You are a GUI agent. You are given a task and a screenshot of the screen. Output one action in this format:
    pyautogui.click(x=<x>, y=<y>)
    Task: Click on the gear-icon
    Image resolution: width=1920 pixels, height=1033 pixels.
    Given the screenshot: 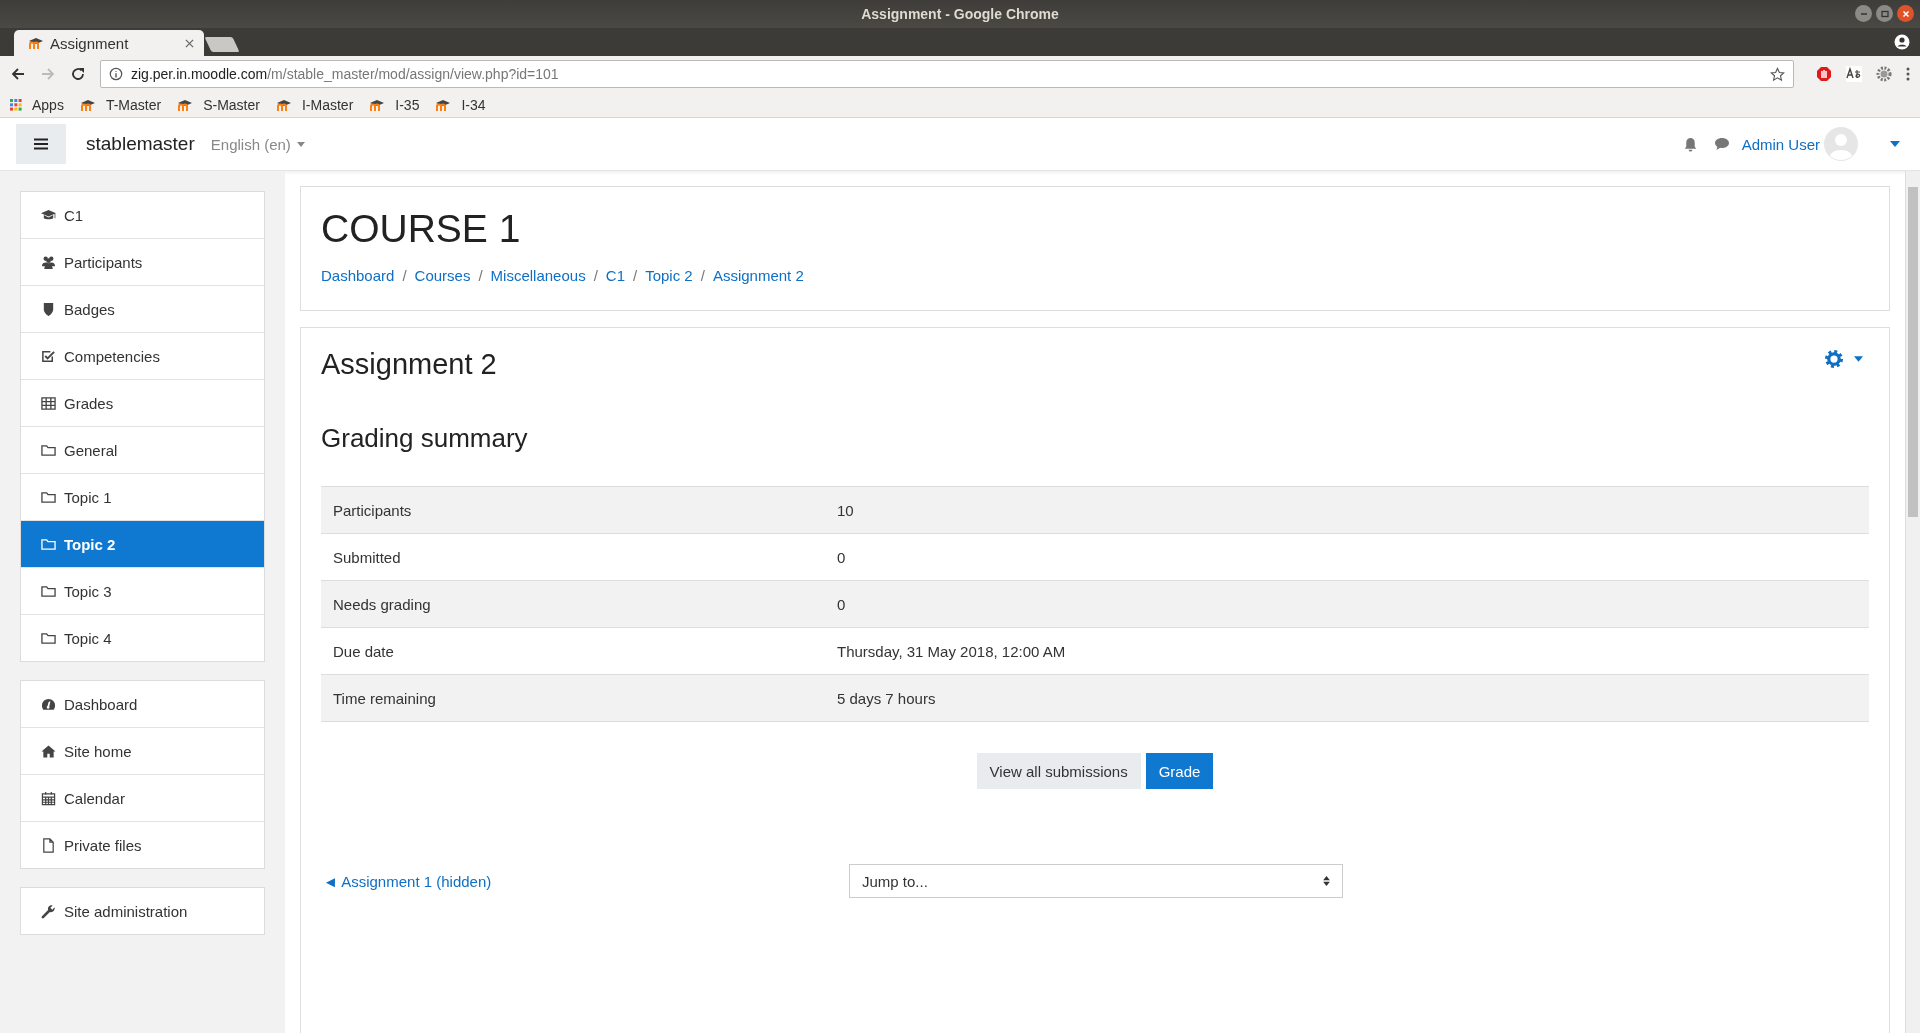 What is the action you would take?
    pyautogui.click(x=1884, y=74)
    